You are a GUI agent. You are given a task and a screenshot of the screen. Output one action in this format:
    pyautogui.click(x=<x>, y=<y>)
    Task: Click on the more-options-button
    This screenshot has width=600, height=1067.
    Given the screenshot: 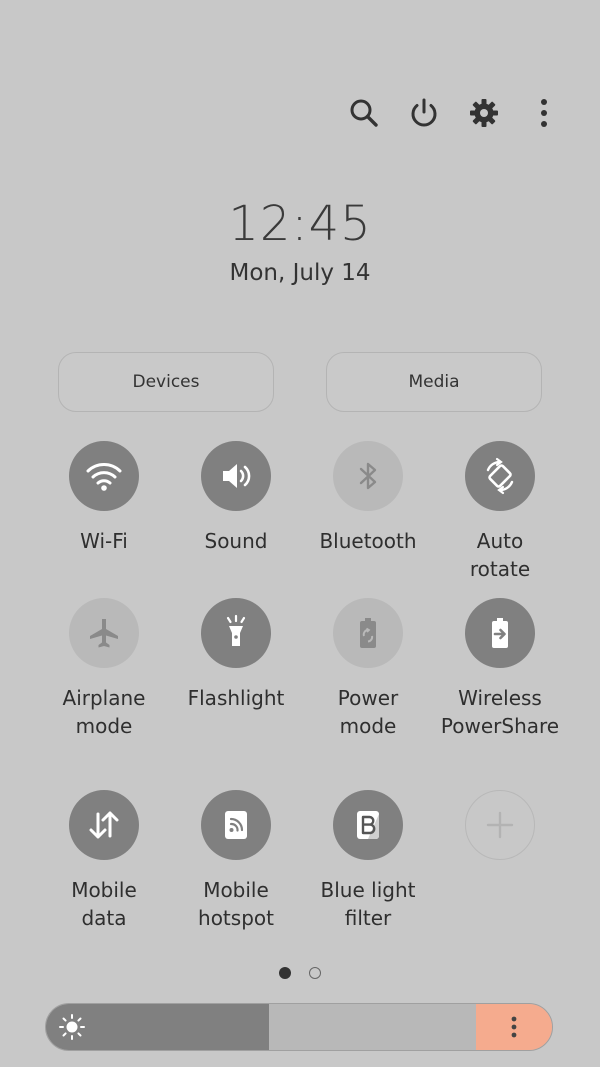 What is the action you would take?
    pyautogui.click(x=544, y=113)
    